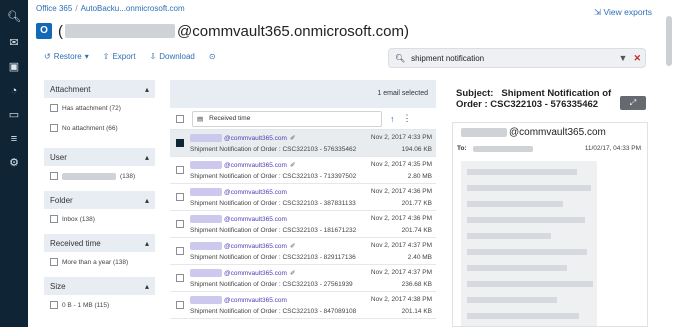 The width and height of the screenshot is (674, 327). I want to click on export-list-icon: ⇲, so click(597, 12).